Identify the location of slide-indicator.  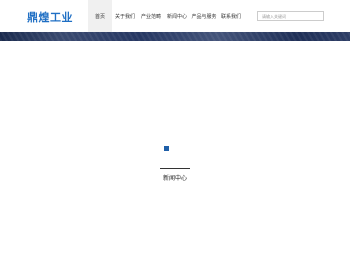
(166, 148).